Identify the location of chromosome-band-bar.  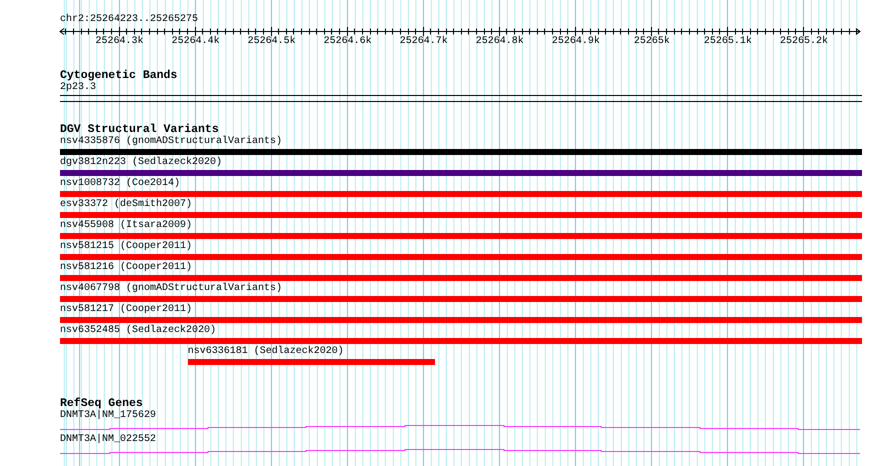
(461, 98).